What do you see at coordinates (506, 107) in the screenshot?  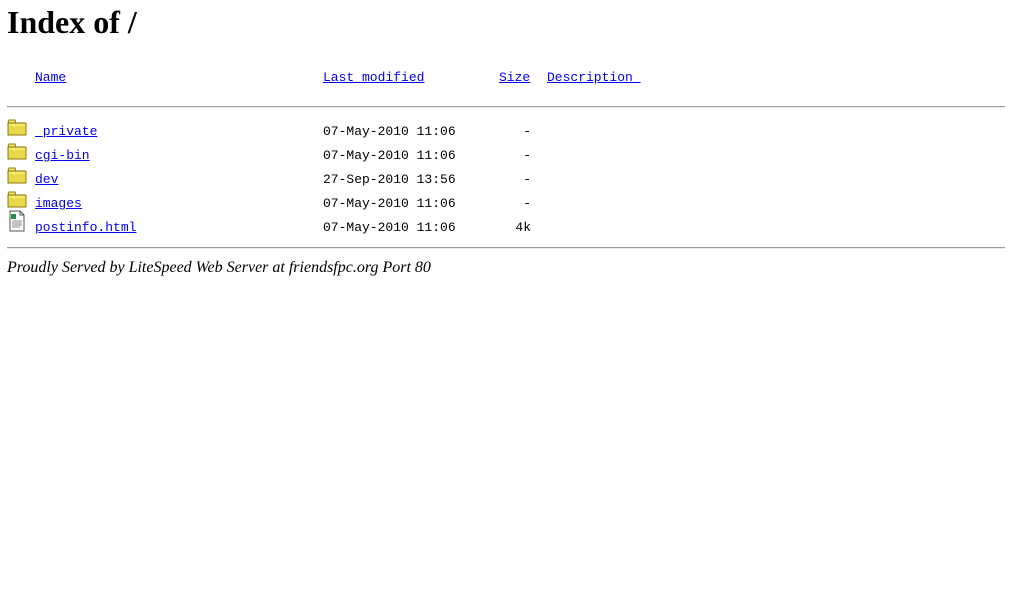 I see `header-divider` at bounding box center [506, 107].